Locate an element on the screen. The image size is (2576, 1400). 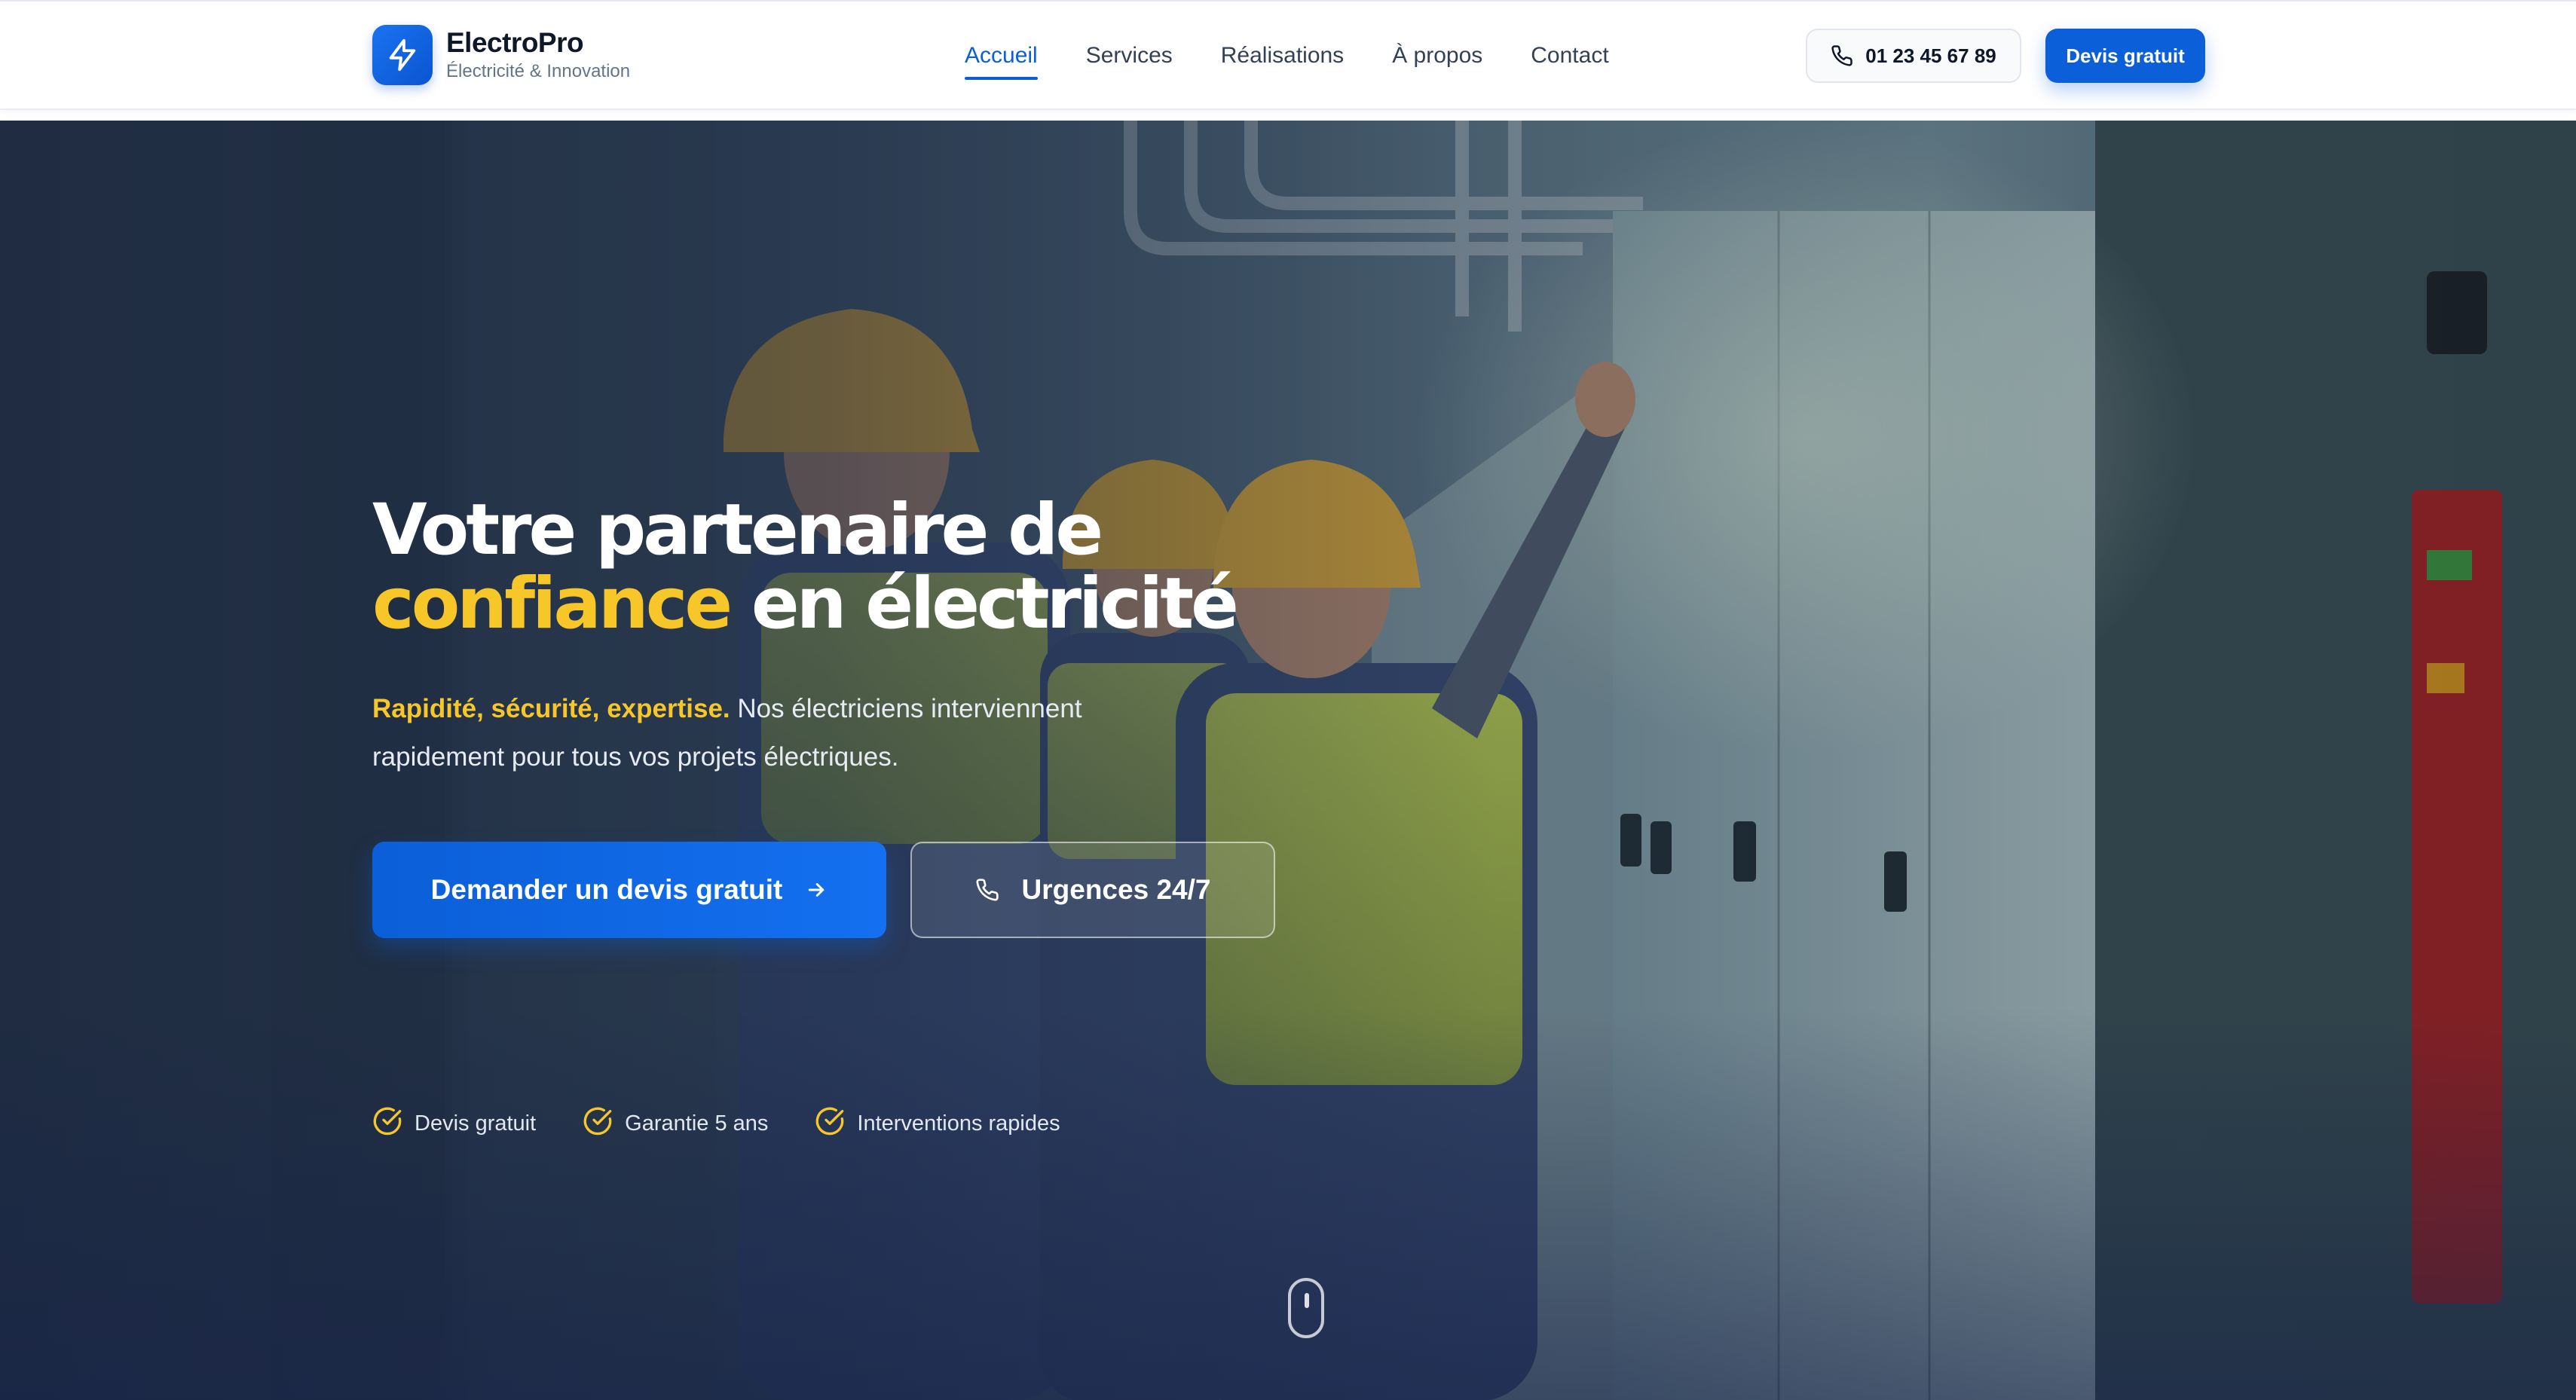
hero-title-accent: confiance is located at coordinates (552, 604).